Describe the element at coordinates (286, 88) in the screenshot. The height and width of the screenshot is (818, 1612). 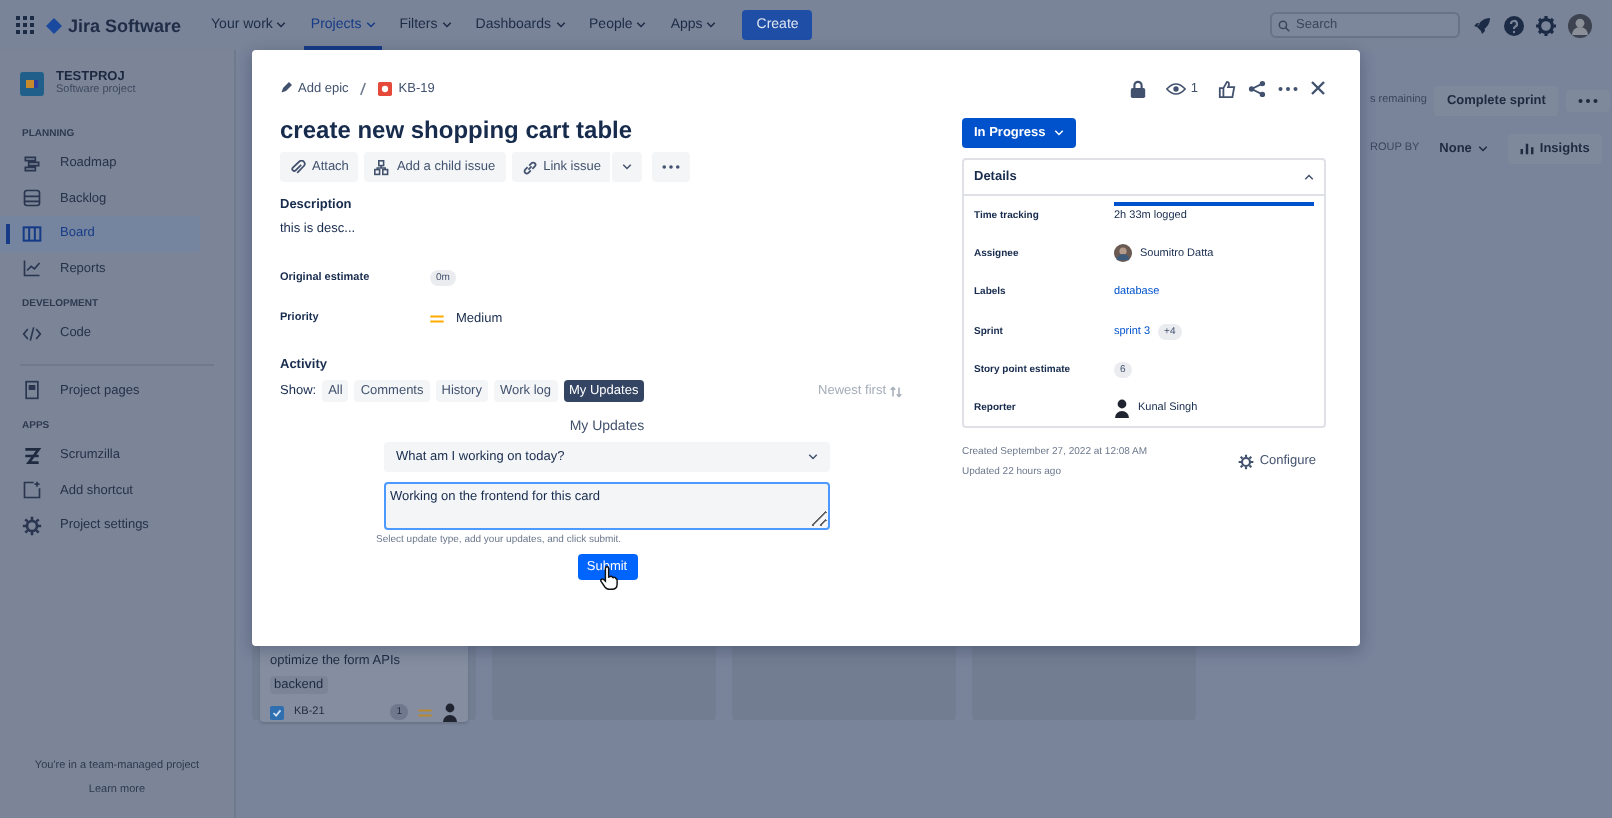
I see `pencil-icon` at that location.